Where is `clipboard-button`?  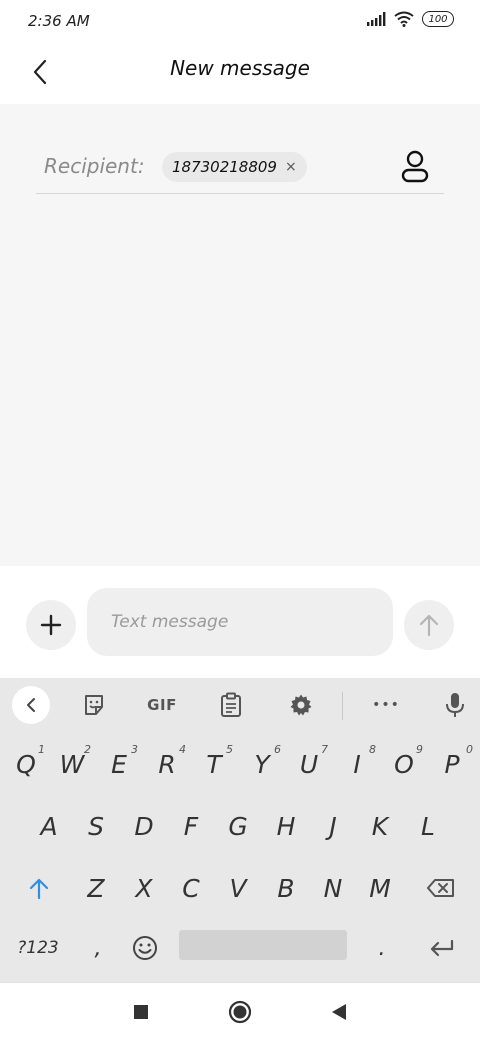 clipboard-button is located at coordinates (231, 705).